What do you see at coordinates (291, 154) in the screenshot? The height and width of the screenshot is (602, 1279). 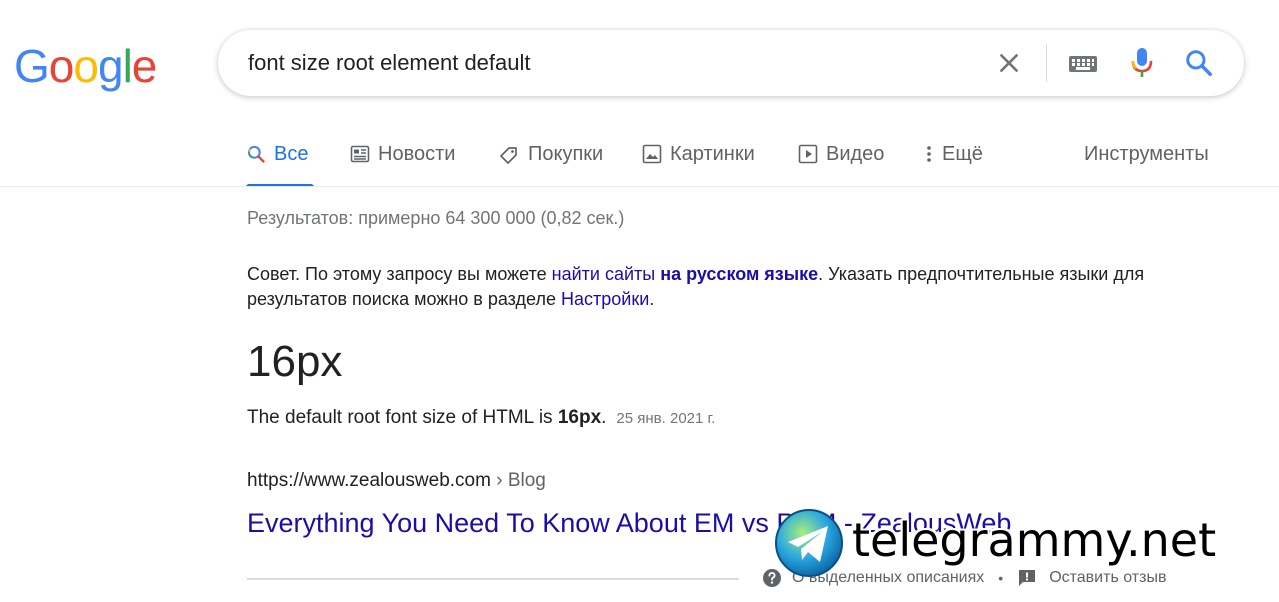 I see `tab-label: Все` at bounding box center [291, 154].